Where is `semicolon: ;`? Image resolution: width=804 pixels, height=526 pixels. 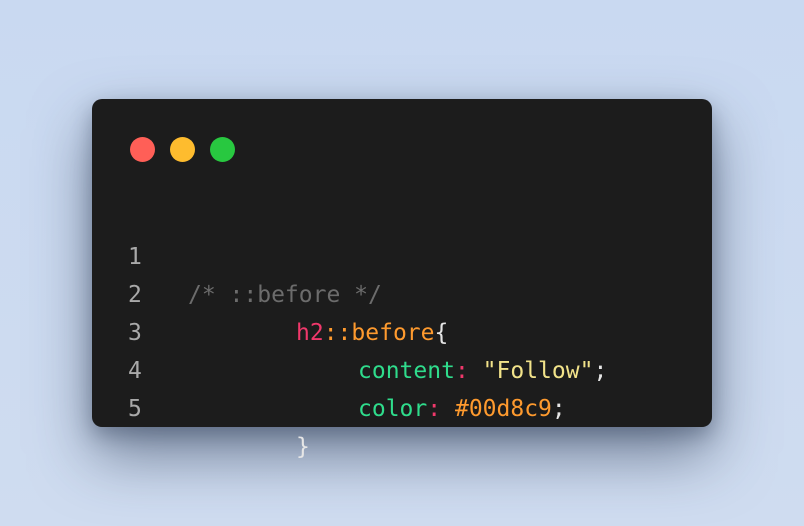 semicolon: ; is located at coordinates (558, 409).